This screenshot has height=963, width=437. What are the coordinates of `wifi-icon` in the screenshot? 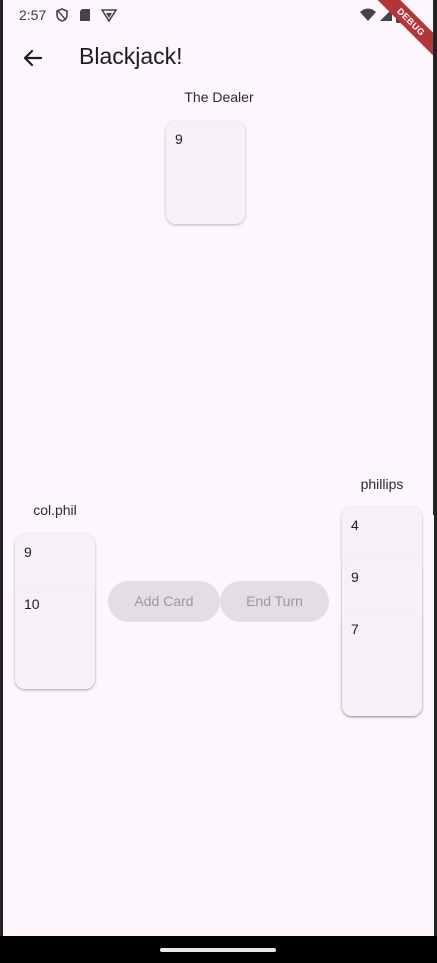 It's located at (368, 14).